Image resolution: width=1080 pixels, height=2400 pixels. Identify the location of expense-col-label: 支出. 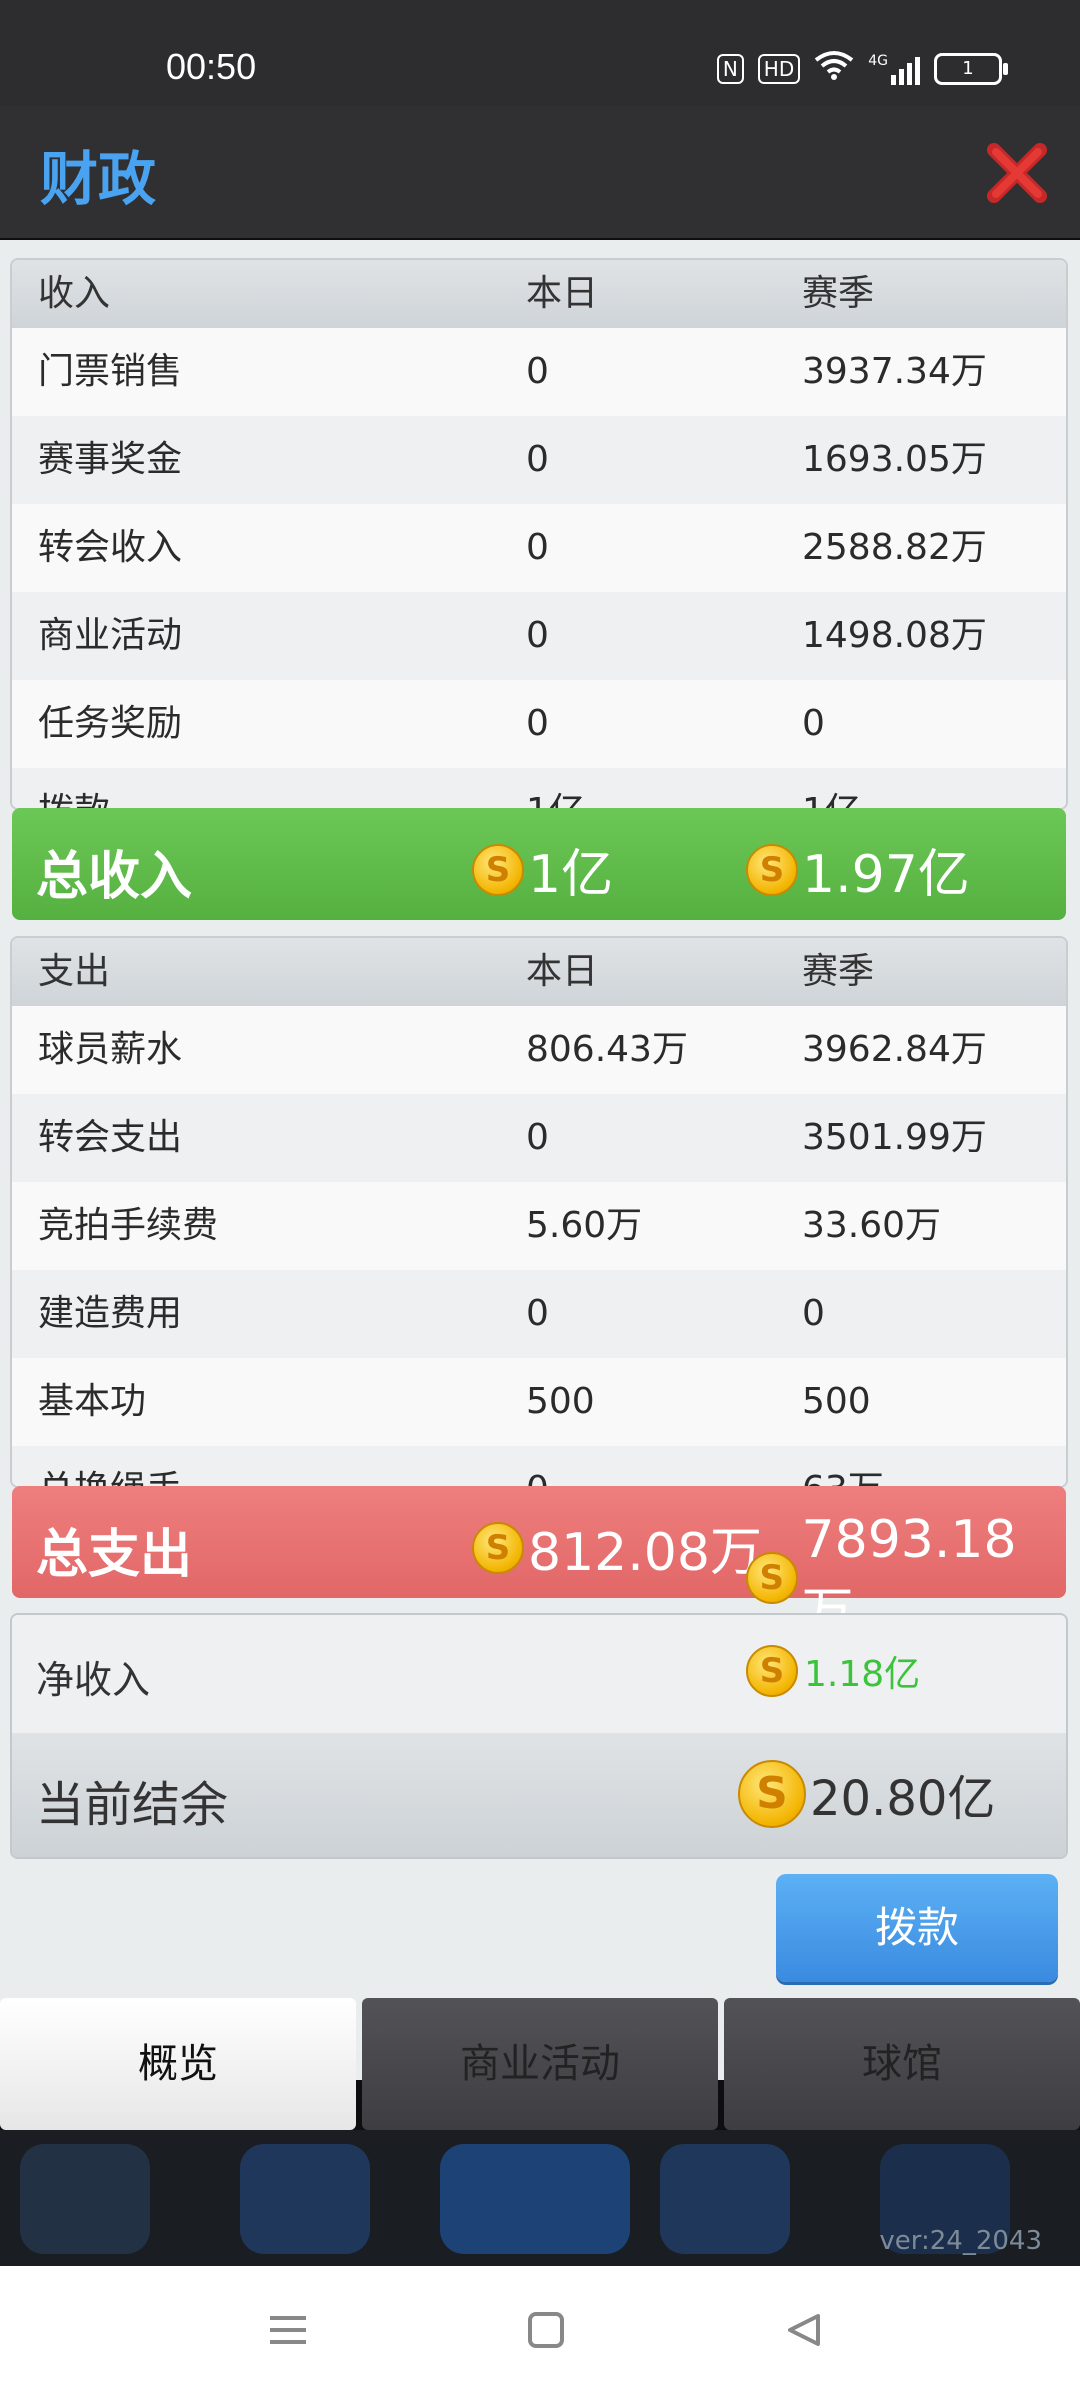
(74, 971).